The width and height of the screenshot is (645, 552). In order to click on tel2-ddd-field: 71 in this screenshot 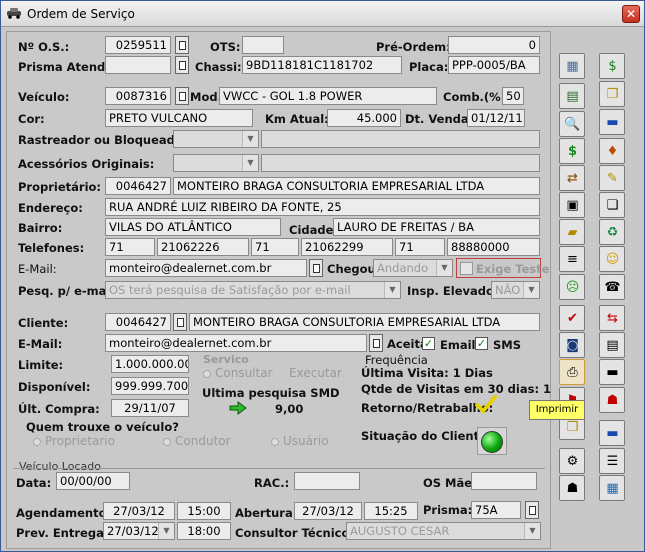, I will do `click(275, 247)`.